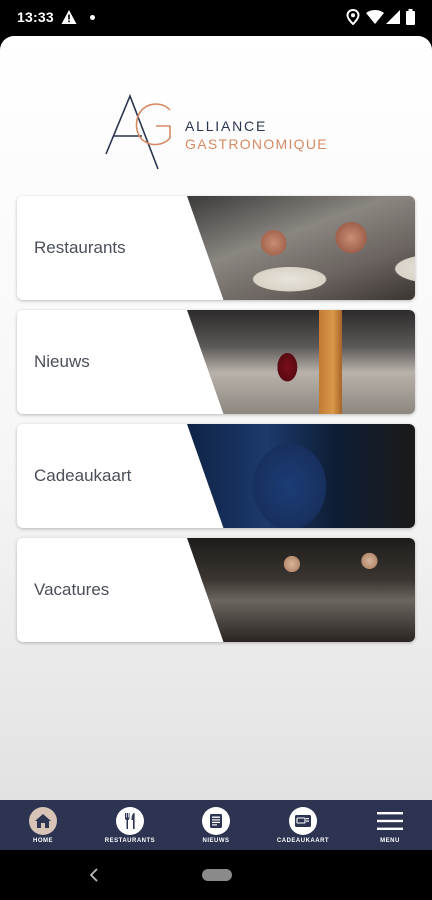 This screenshot has width=432, height=900. What do you see at coordinates (390, 841) in the screenshot?
I see `nav-label: MENU` at bounding box center [390, 841].